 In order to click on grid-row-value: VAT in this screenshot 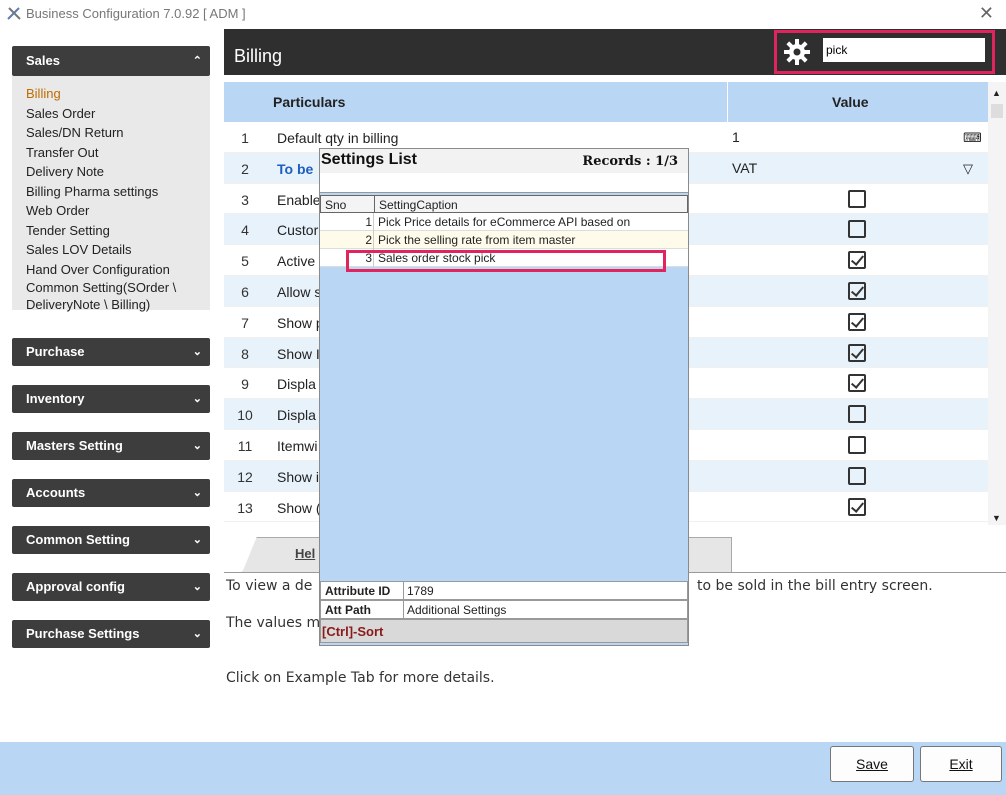, I will do `click(744, 168)`.